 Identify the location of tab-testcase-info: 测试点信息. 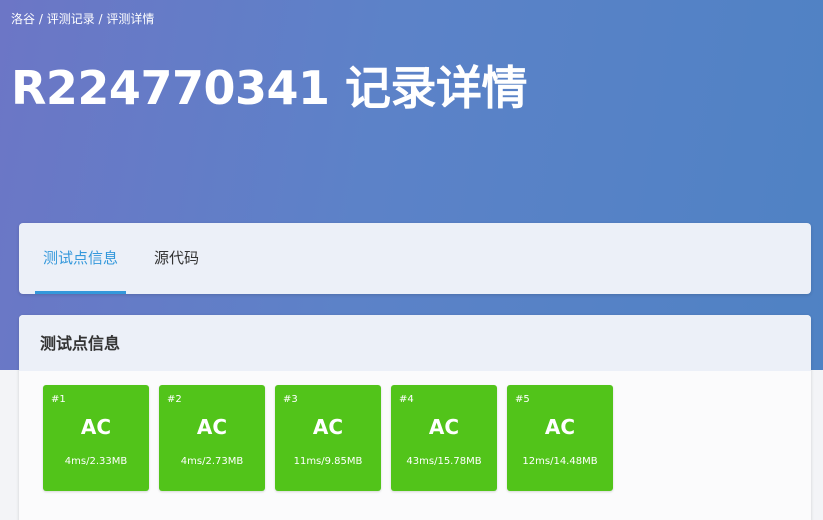
(81, 258).